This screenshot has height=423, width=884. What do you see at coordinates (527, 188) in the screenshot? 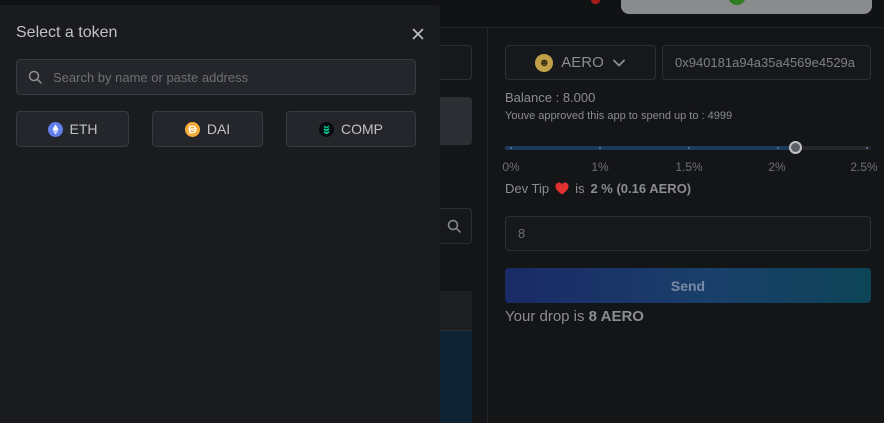
I see `dev-tip-prefix: Dev Tip` at bounding box center [527, 188].